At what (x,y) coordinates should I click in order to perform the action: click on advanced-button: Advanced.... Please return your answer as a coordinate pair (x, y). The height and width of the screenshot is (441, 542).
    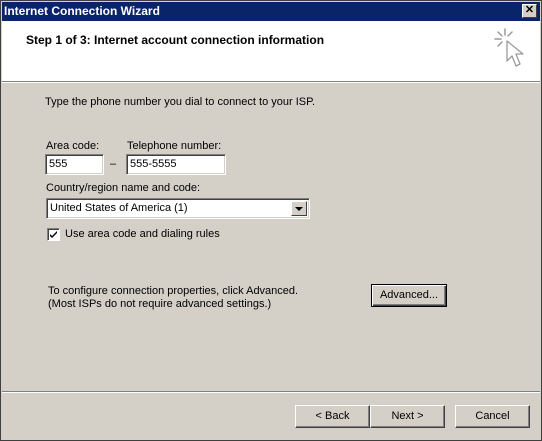
    Looking at the image, I should click on (409, 295).